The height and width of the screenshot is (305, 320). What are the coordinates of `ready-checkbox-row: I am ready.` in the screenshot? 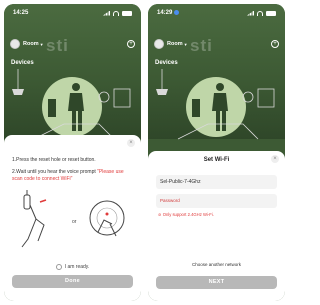 It's located at (72, 267).